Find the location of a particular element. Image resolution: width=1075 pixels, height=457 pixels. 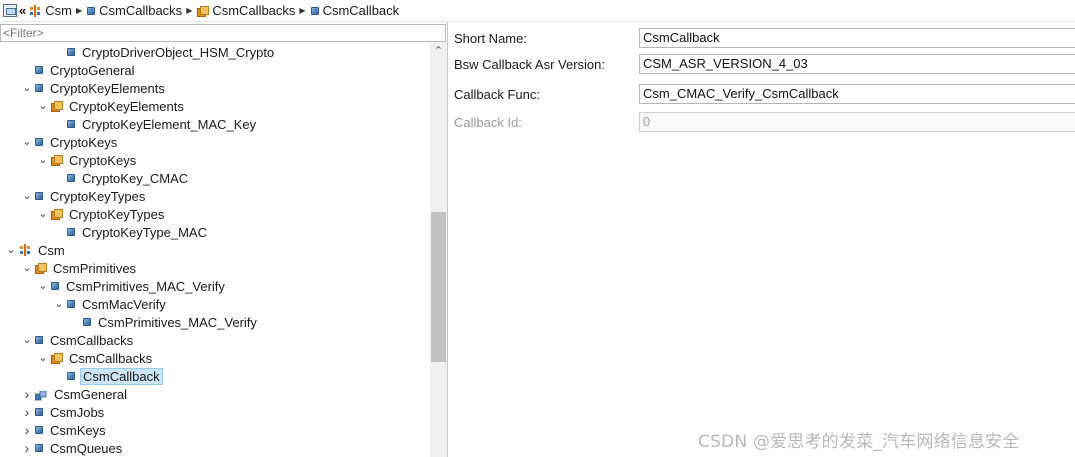

scroll-up-icon: ⌃ is located at coordinates (438, 51).